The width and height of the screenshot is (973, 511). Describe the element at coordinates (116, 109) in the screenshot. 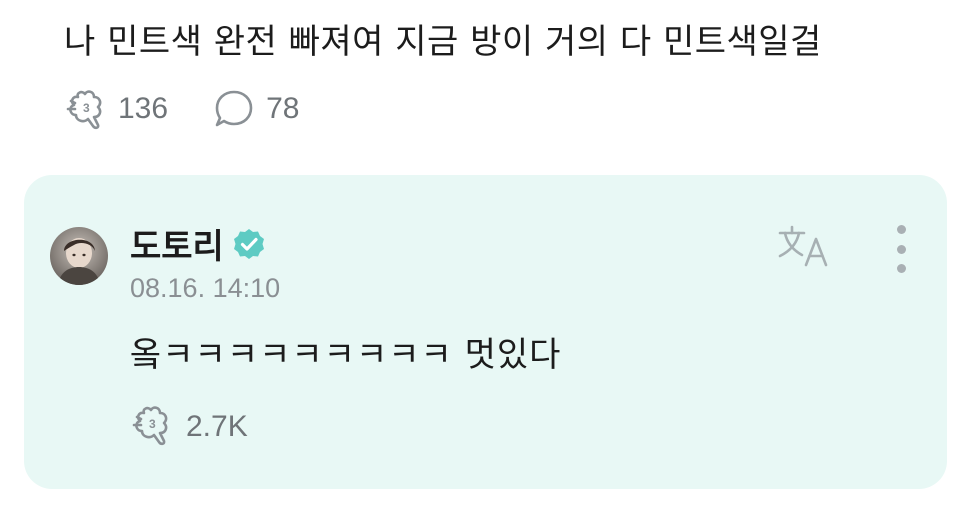

I see `post-like-button: 3 136` at that location.